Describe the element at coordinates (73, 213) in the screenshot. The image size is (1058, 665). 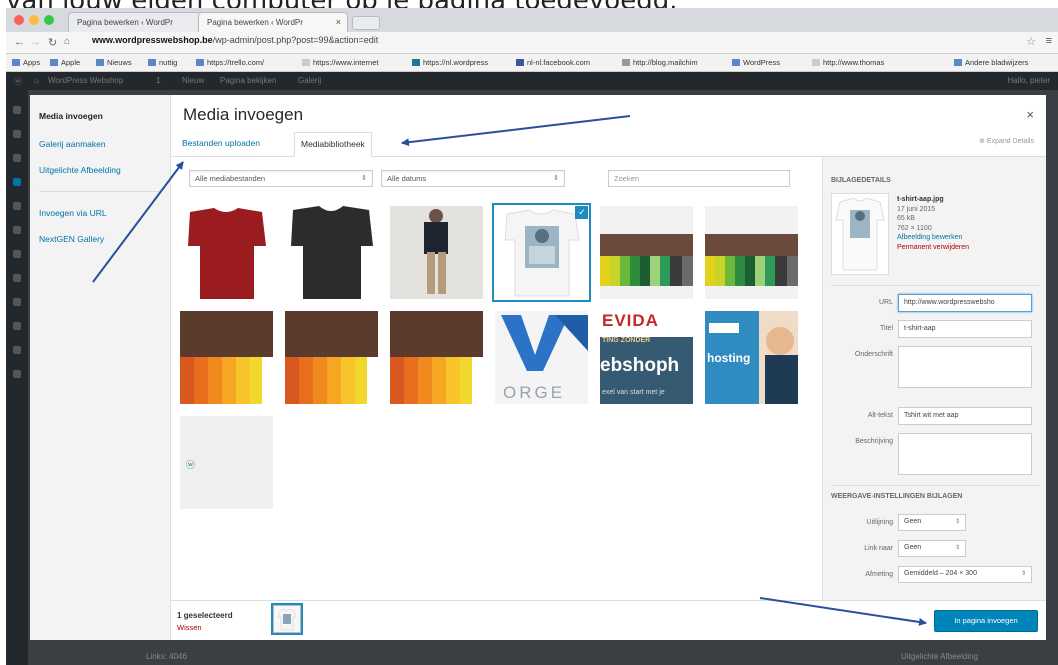
I see `menu-invoegen-via-url: Invoegen via URL` at that location.